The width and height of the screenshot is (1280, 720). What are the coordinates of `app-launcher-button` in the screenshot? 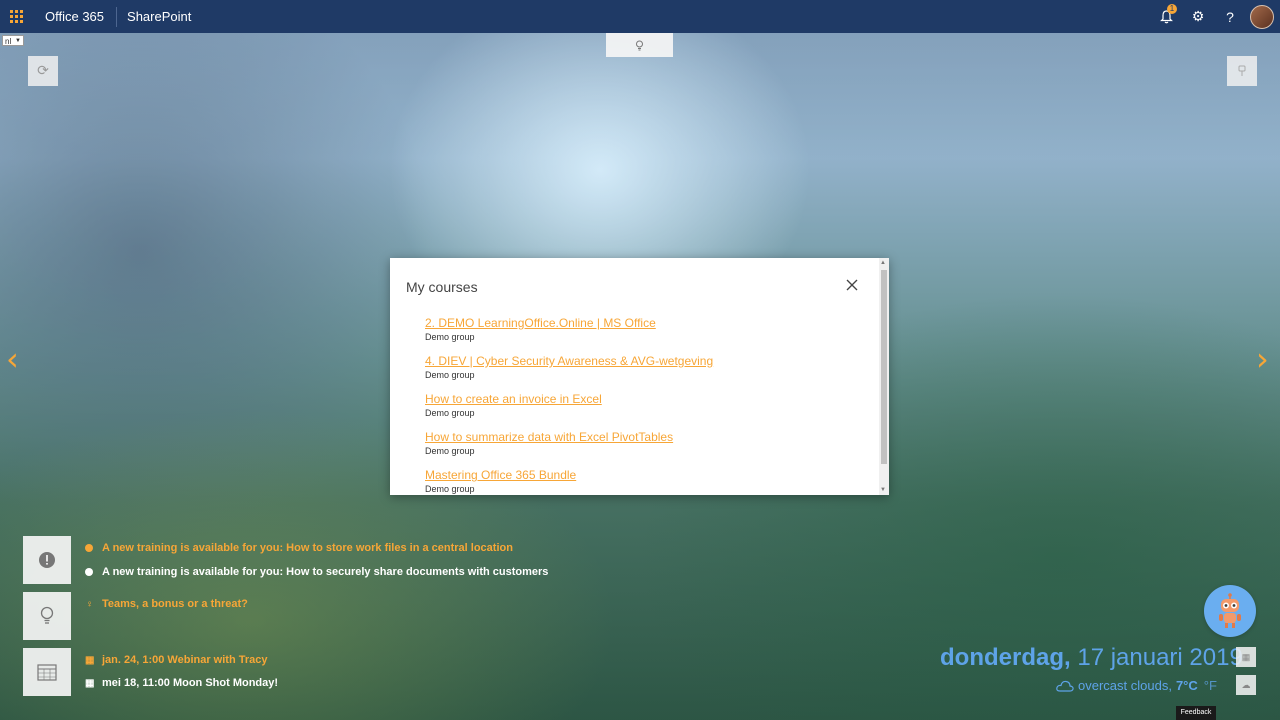 It's located at (16, 16).